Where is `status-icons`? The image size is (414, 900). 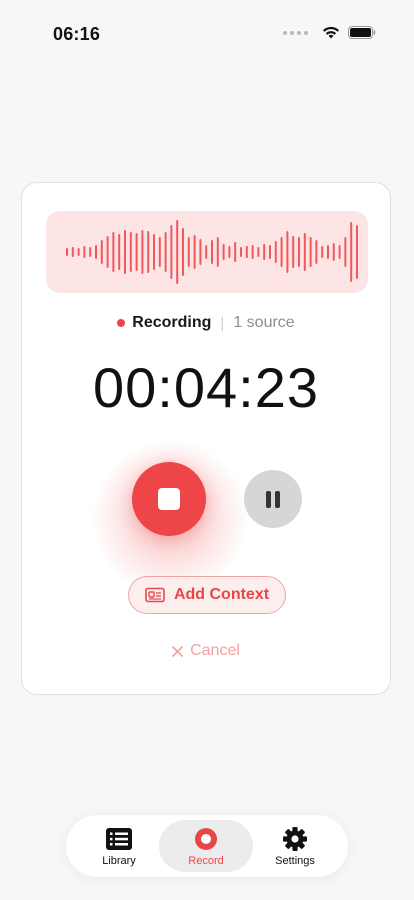 status-icons is located at coordinates (329, 32).